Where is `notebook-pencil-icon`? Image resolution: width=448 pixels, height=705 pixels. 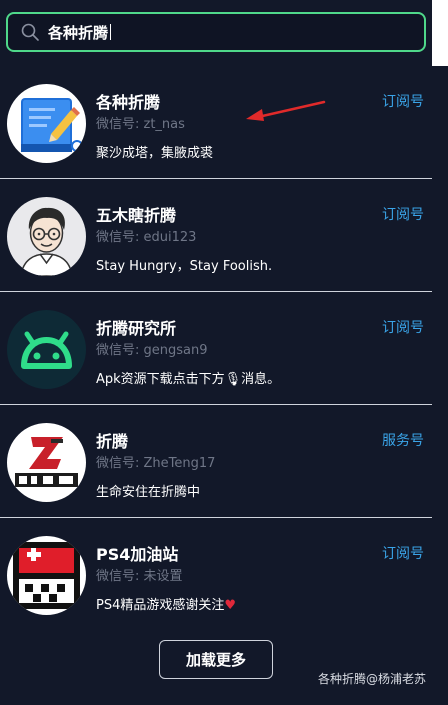 notebook-pencil-icon is located at coordinates (46, 123).